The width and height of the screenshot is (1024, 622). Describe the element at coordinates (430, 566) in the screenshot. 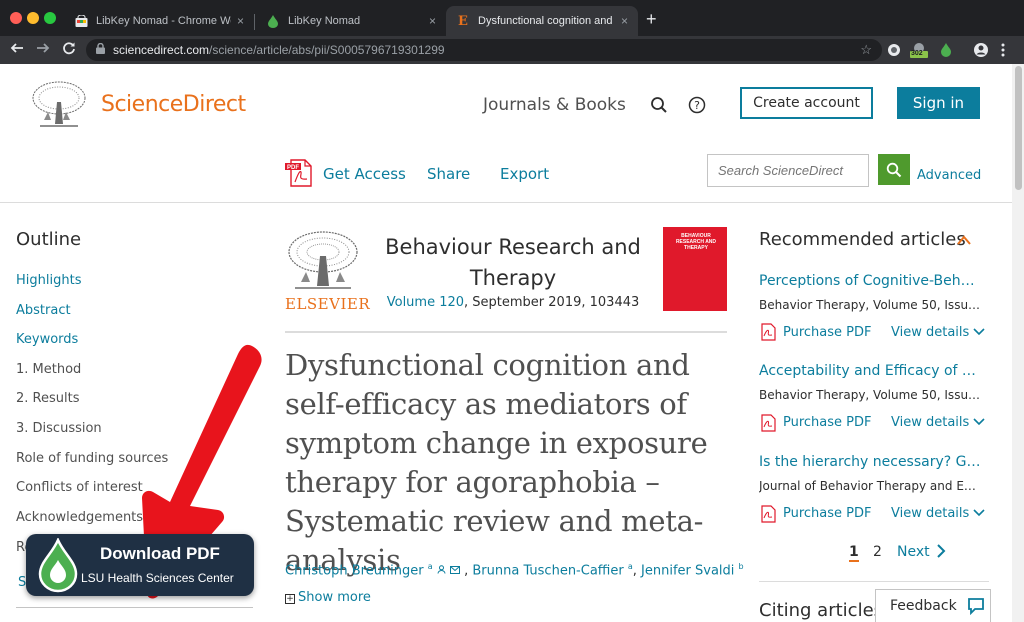

I see `author-affiliation: a` at that location.